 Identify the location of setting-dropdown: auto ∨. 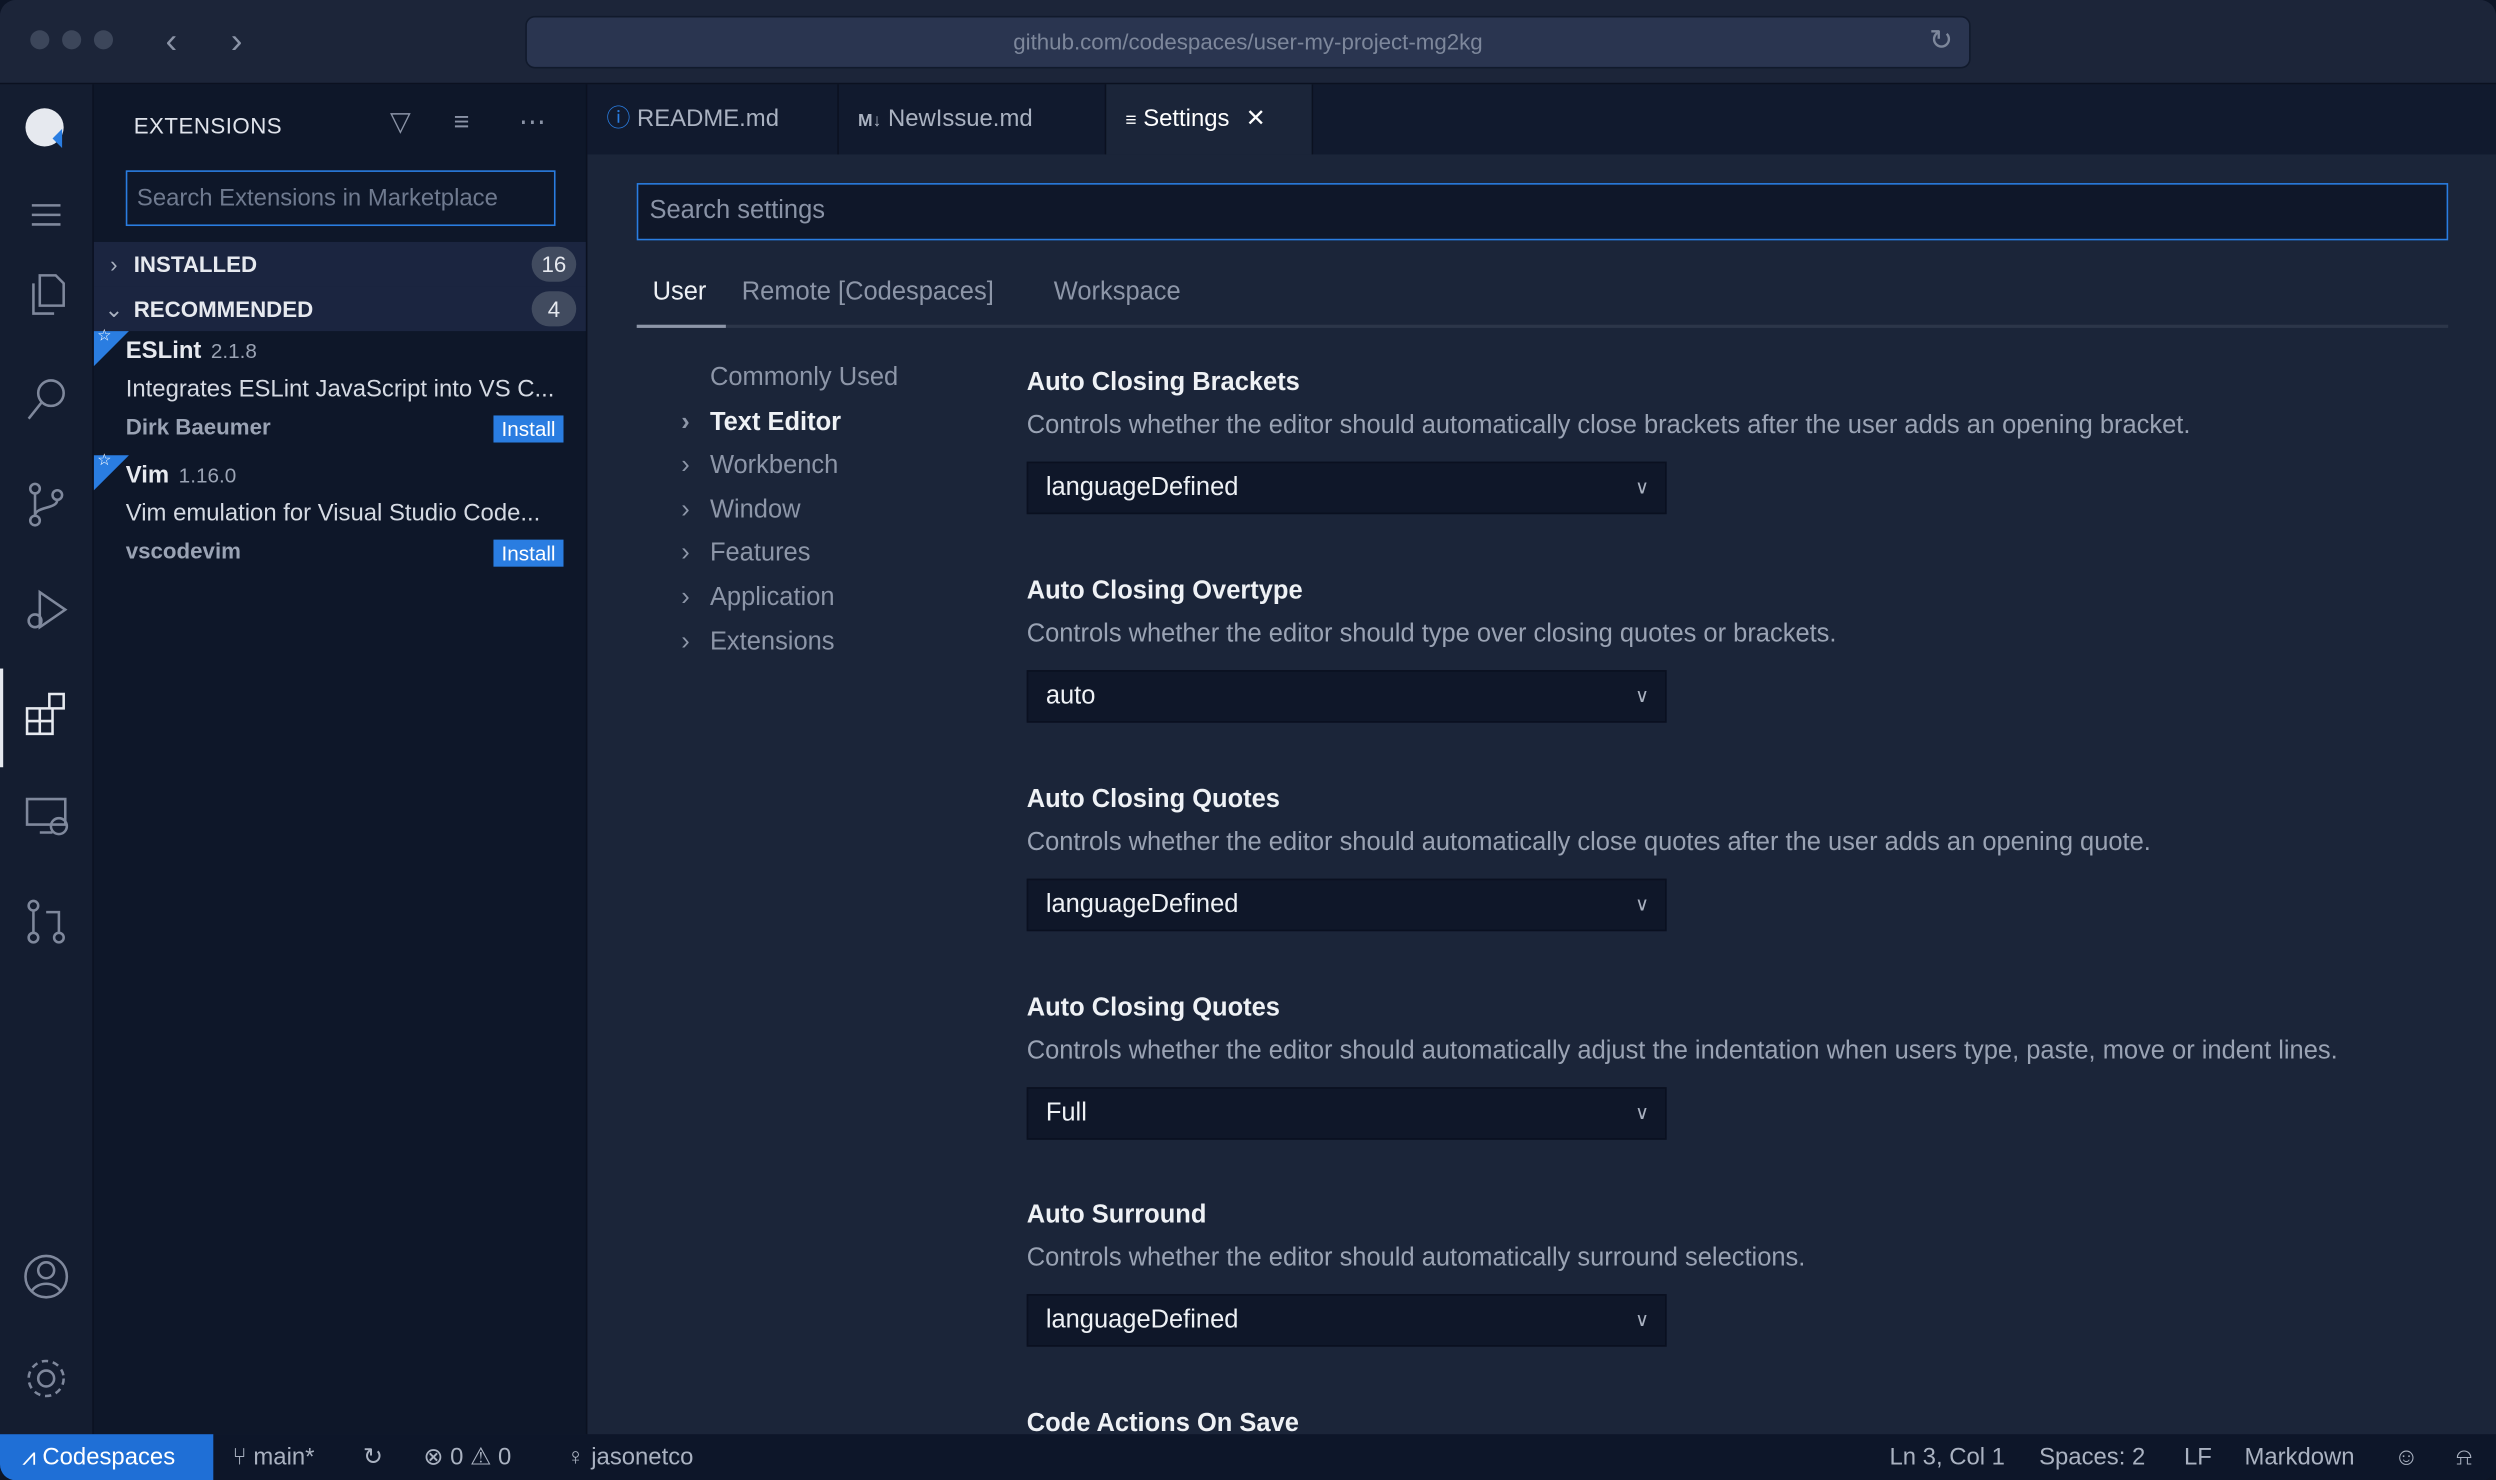
(1346, 696).